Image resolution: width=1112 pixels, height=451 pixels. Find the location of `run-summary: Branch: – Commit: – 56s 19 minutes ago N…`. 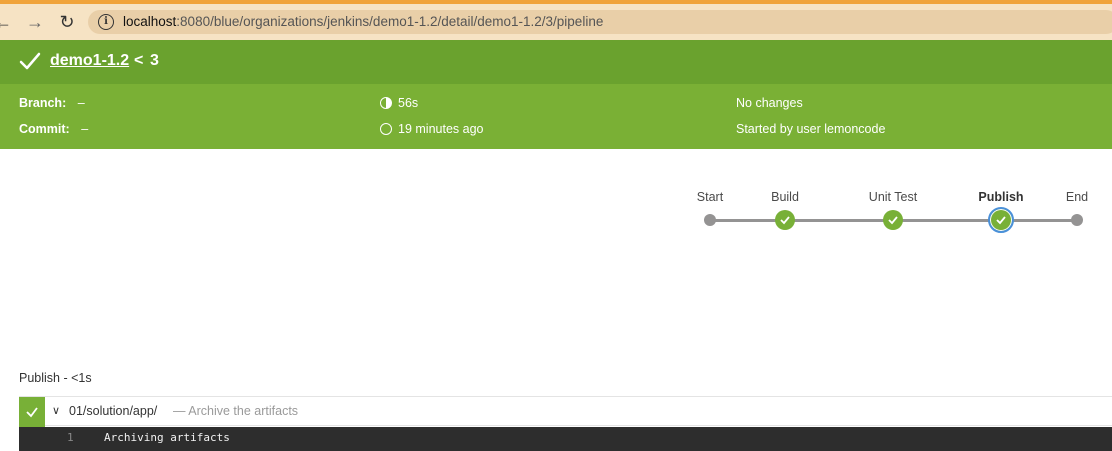

run-summary: Branch: – Commit: – 56s 19 minutes ago N… is located at coordinates (556, 116).